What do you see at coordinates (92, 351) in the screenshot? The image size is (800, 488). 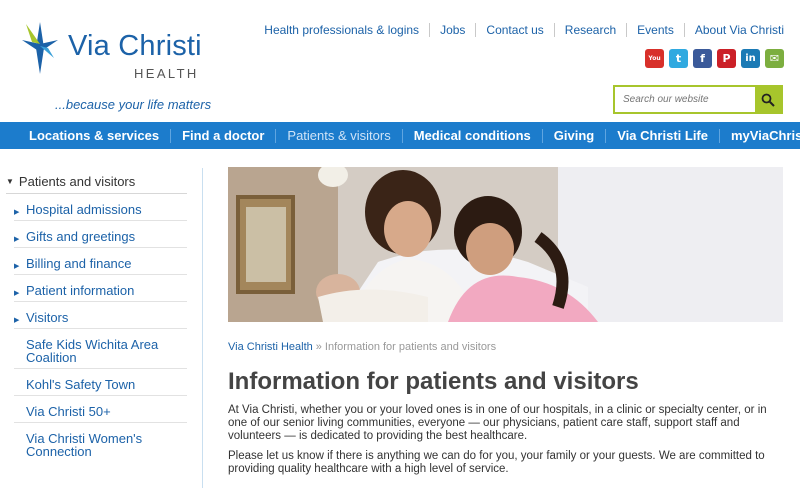 I see `sidebar-item-label: Safe Kids Wichita Area Coalition` at bounding box center [92, 351].